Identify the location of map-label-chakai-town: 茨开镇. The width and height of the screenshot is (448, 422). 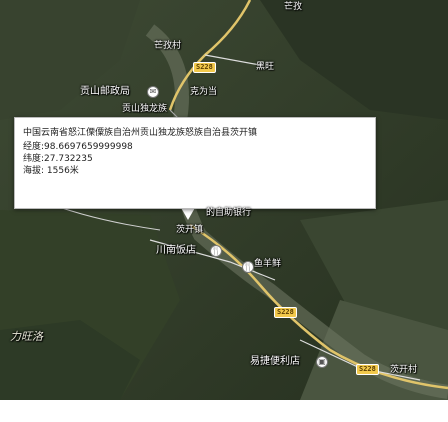
(190, 230).